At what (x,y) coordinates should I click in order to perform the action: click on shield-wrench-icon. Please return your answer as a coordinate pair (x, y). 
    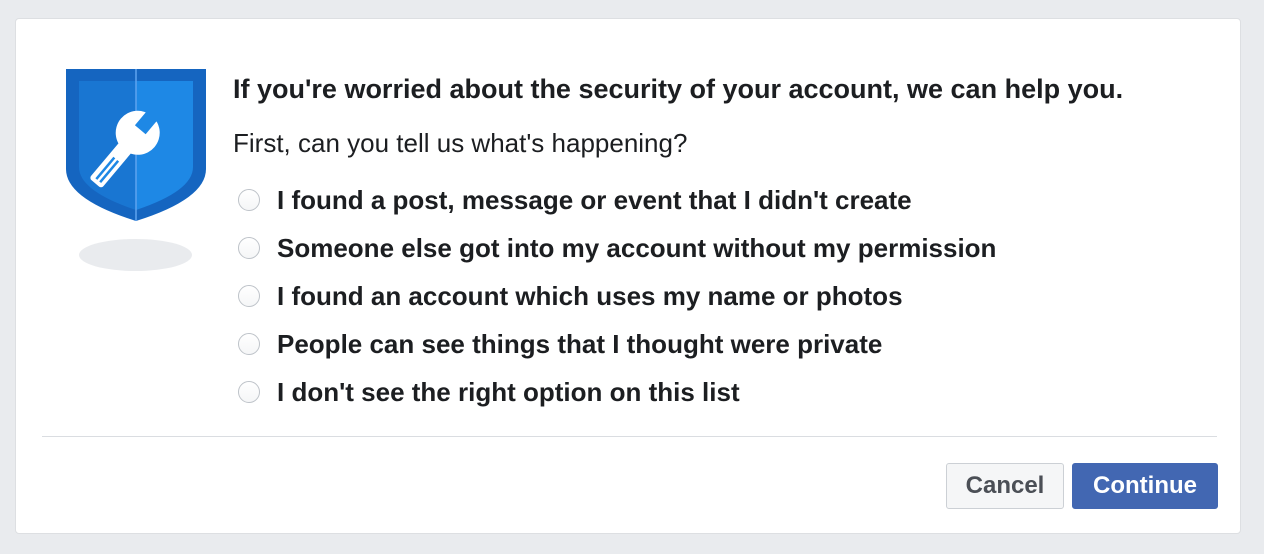
    Looking at the image, I should click on (136, 174).